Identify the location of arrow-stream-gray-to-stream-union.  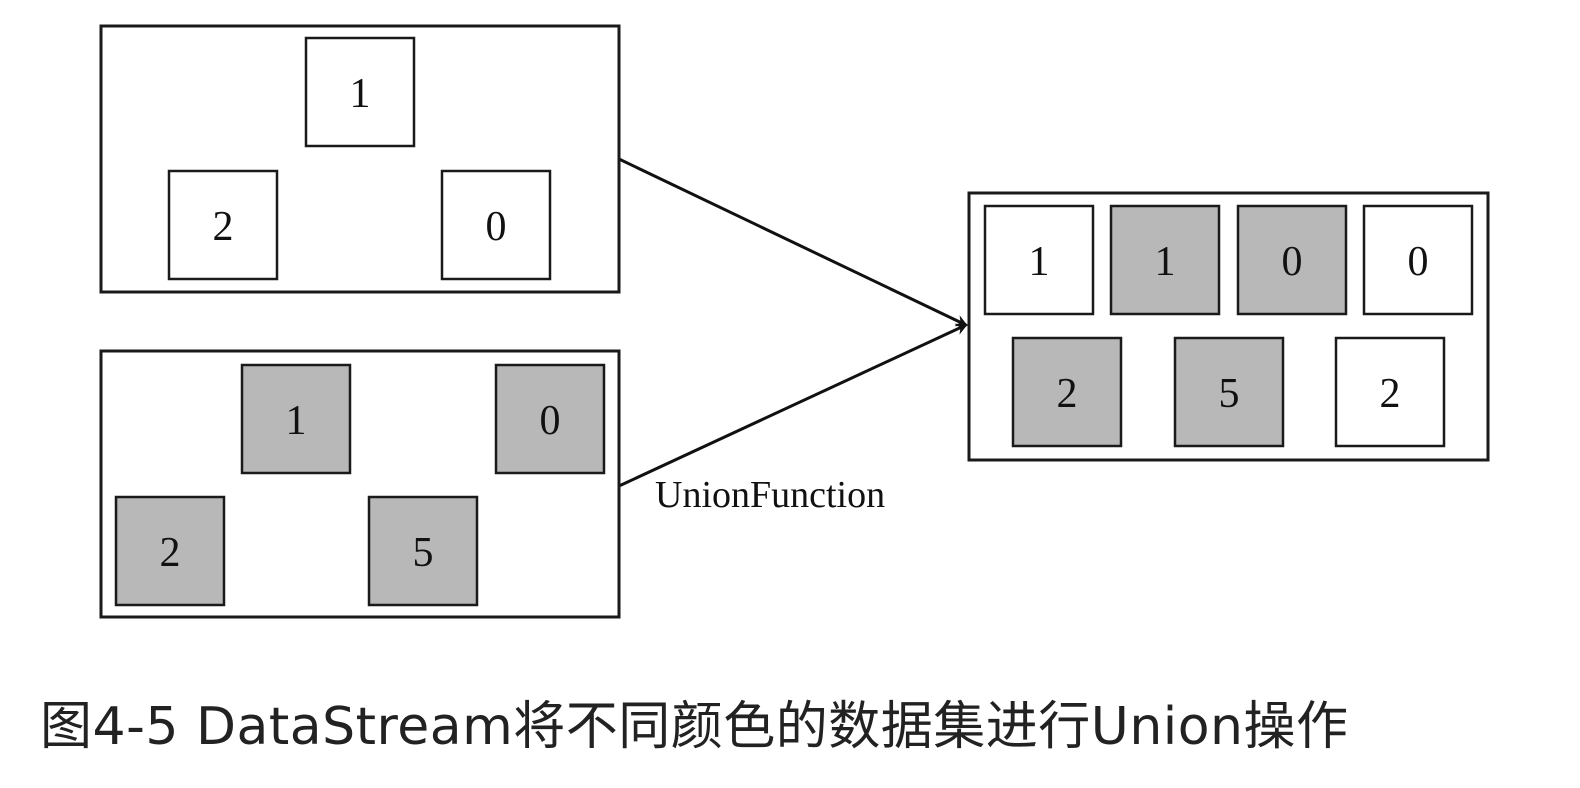
(793, 405).